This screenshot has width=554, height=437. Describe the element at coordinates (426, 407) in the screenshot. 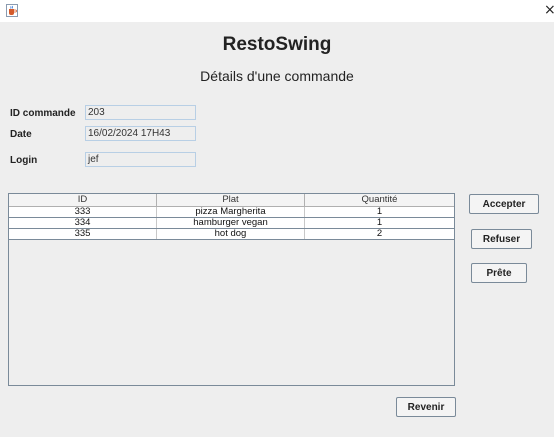

I see `back-button: Revenir` at that location.